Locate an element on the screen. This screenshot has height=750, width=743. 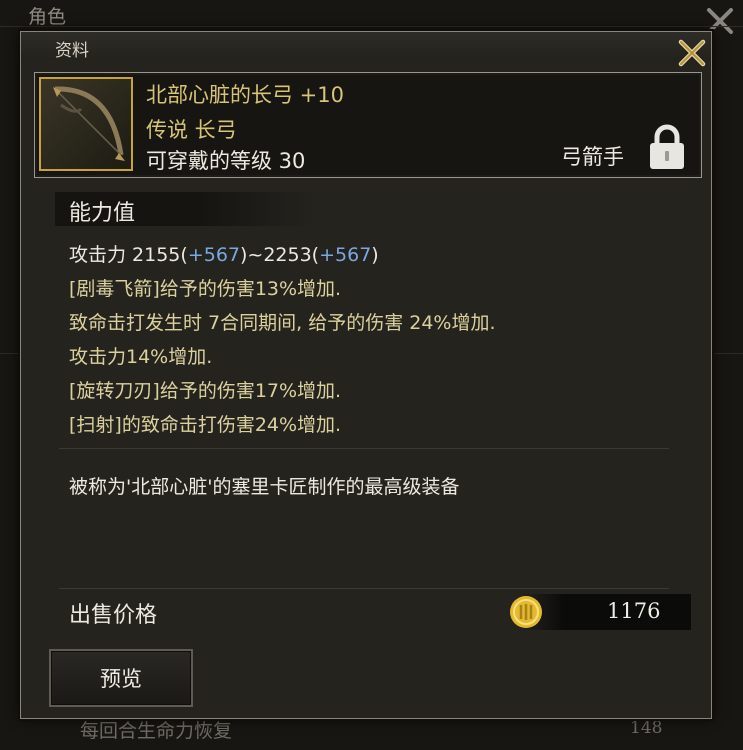
item-class: 弓箭手 is located at coordinates (592, 157).